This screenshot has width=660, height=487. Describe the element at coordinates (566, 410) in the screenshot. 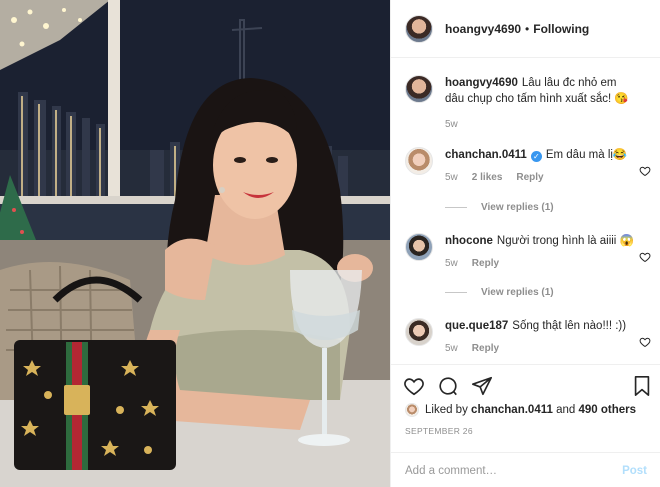

I see `liked-by-and: and` at that location.